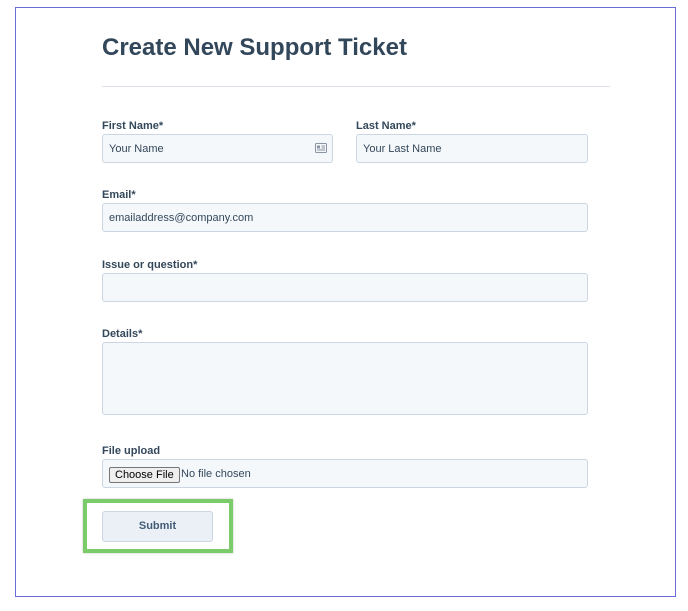  I want to click on choose-file-button: Choose File, so click(144, 475).